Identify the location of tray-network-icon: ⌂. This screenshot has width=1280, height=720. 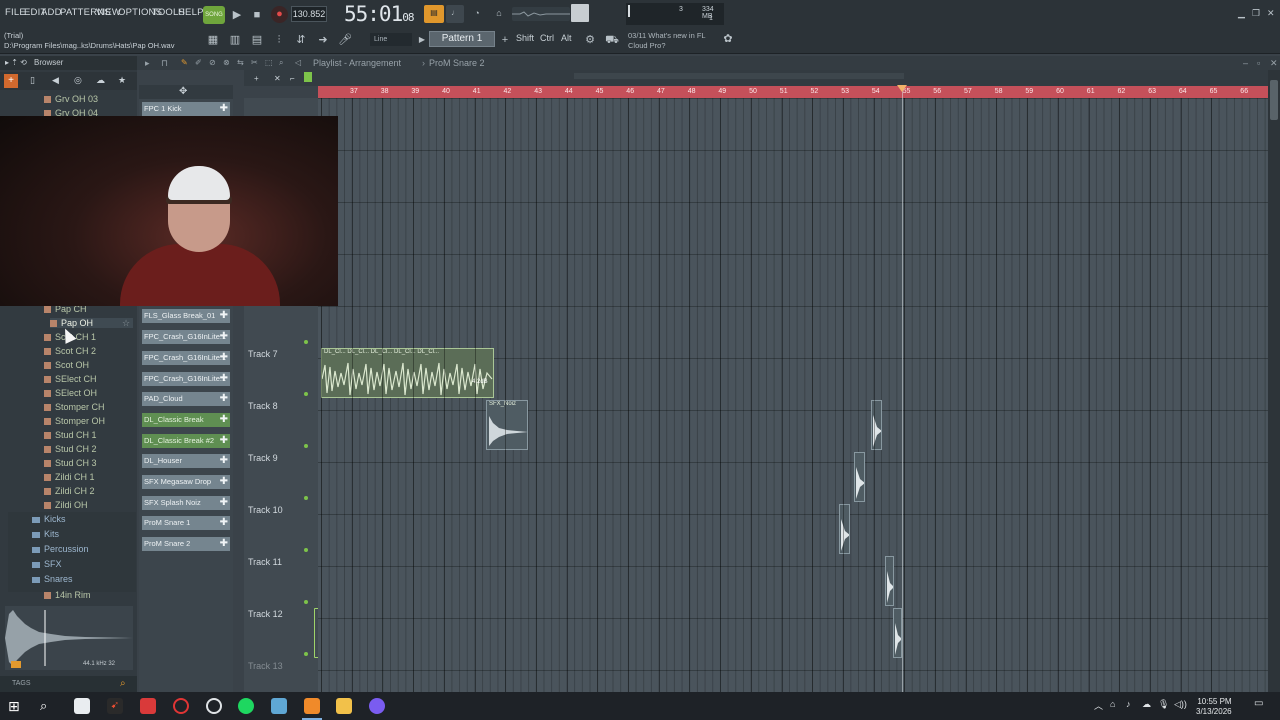
(1112, 704).